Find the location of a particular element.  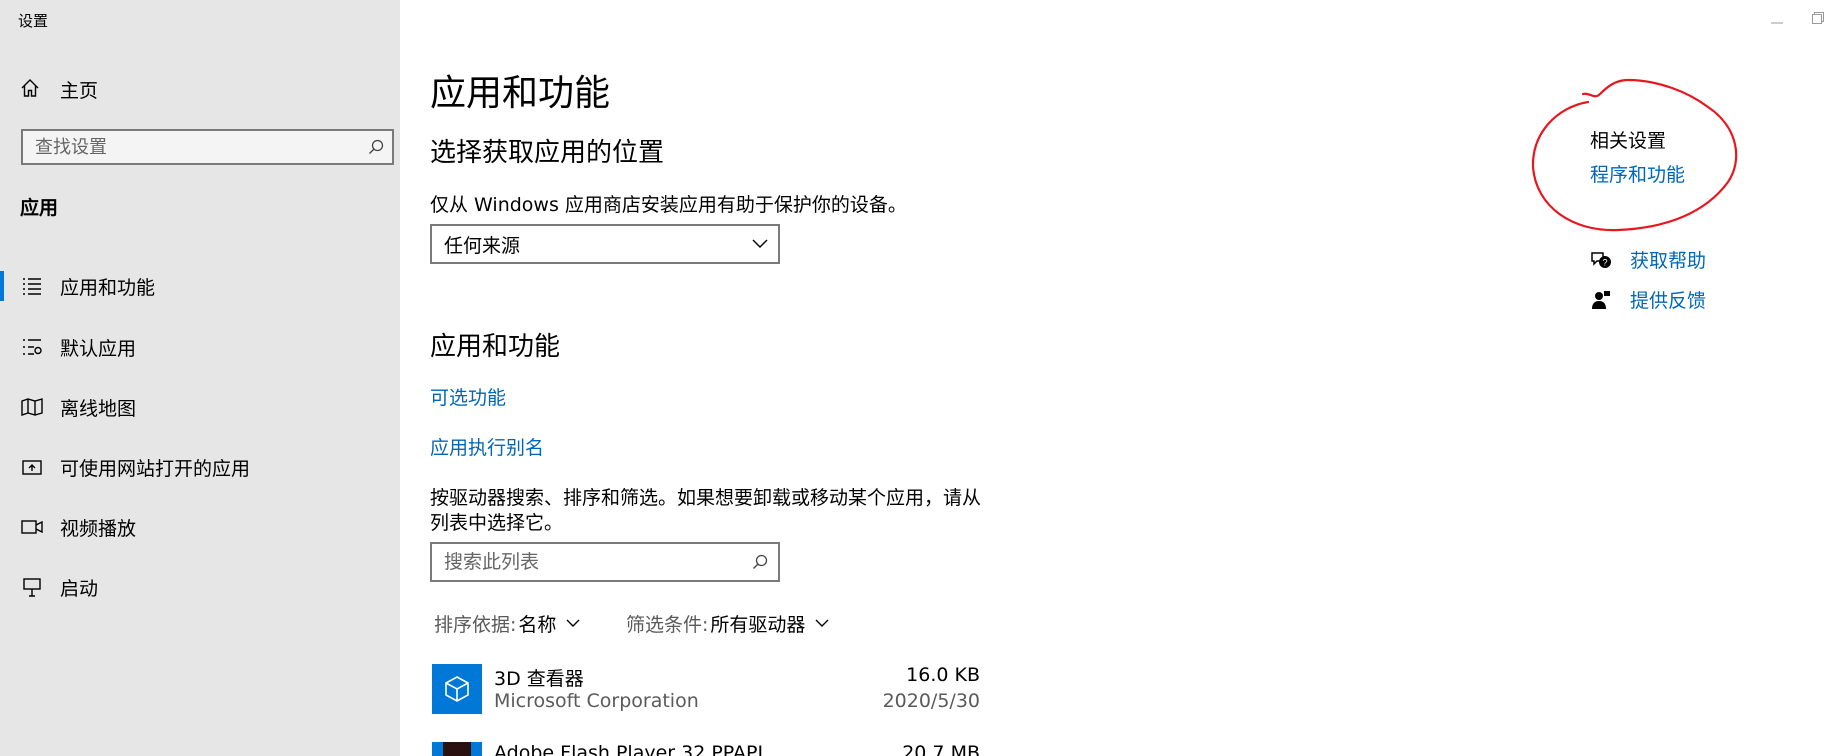

app-publisher: Microsoft Corporation is located at coordinates (596, 701).